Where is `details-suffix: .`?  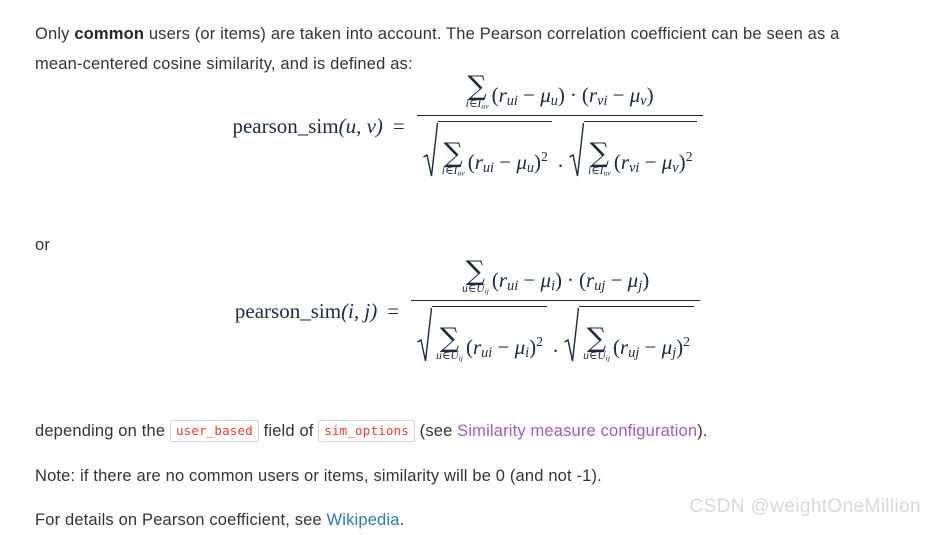 details-suffix: . is located at coordinates (402, 519).